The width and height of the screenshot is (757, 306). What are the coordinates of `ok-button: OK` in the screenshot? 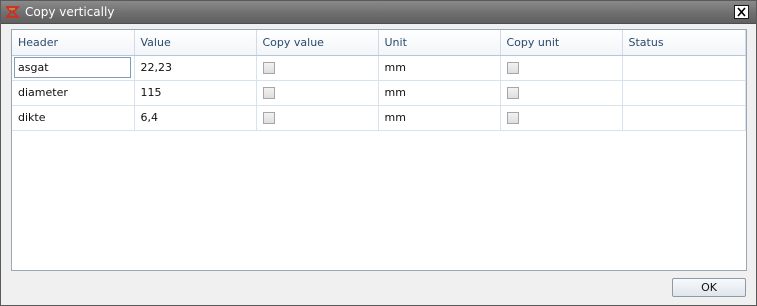 It's located at (709, 287).